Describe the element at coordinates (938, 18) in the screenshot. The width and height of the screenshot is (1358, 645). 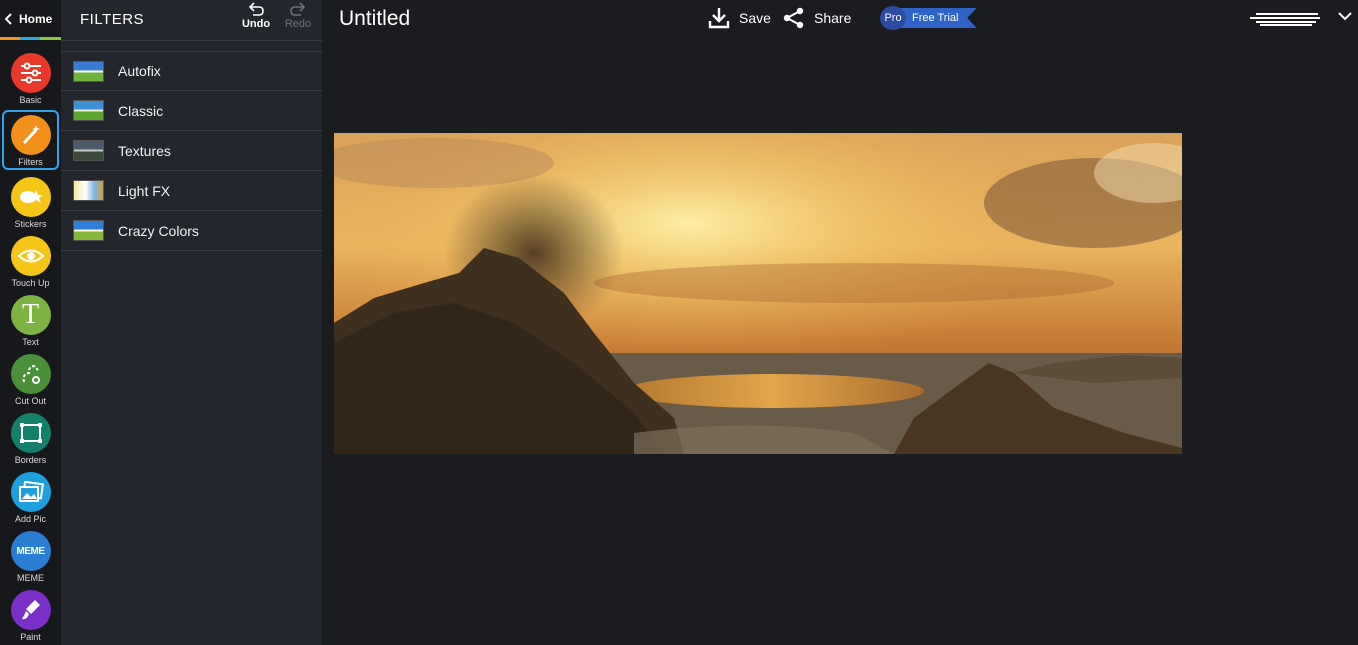
I see `free-trial-ribbon: Free Trial` at that location.